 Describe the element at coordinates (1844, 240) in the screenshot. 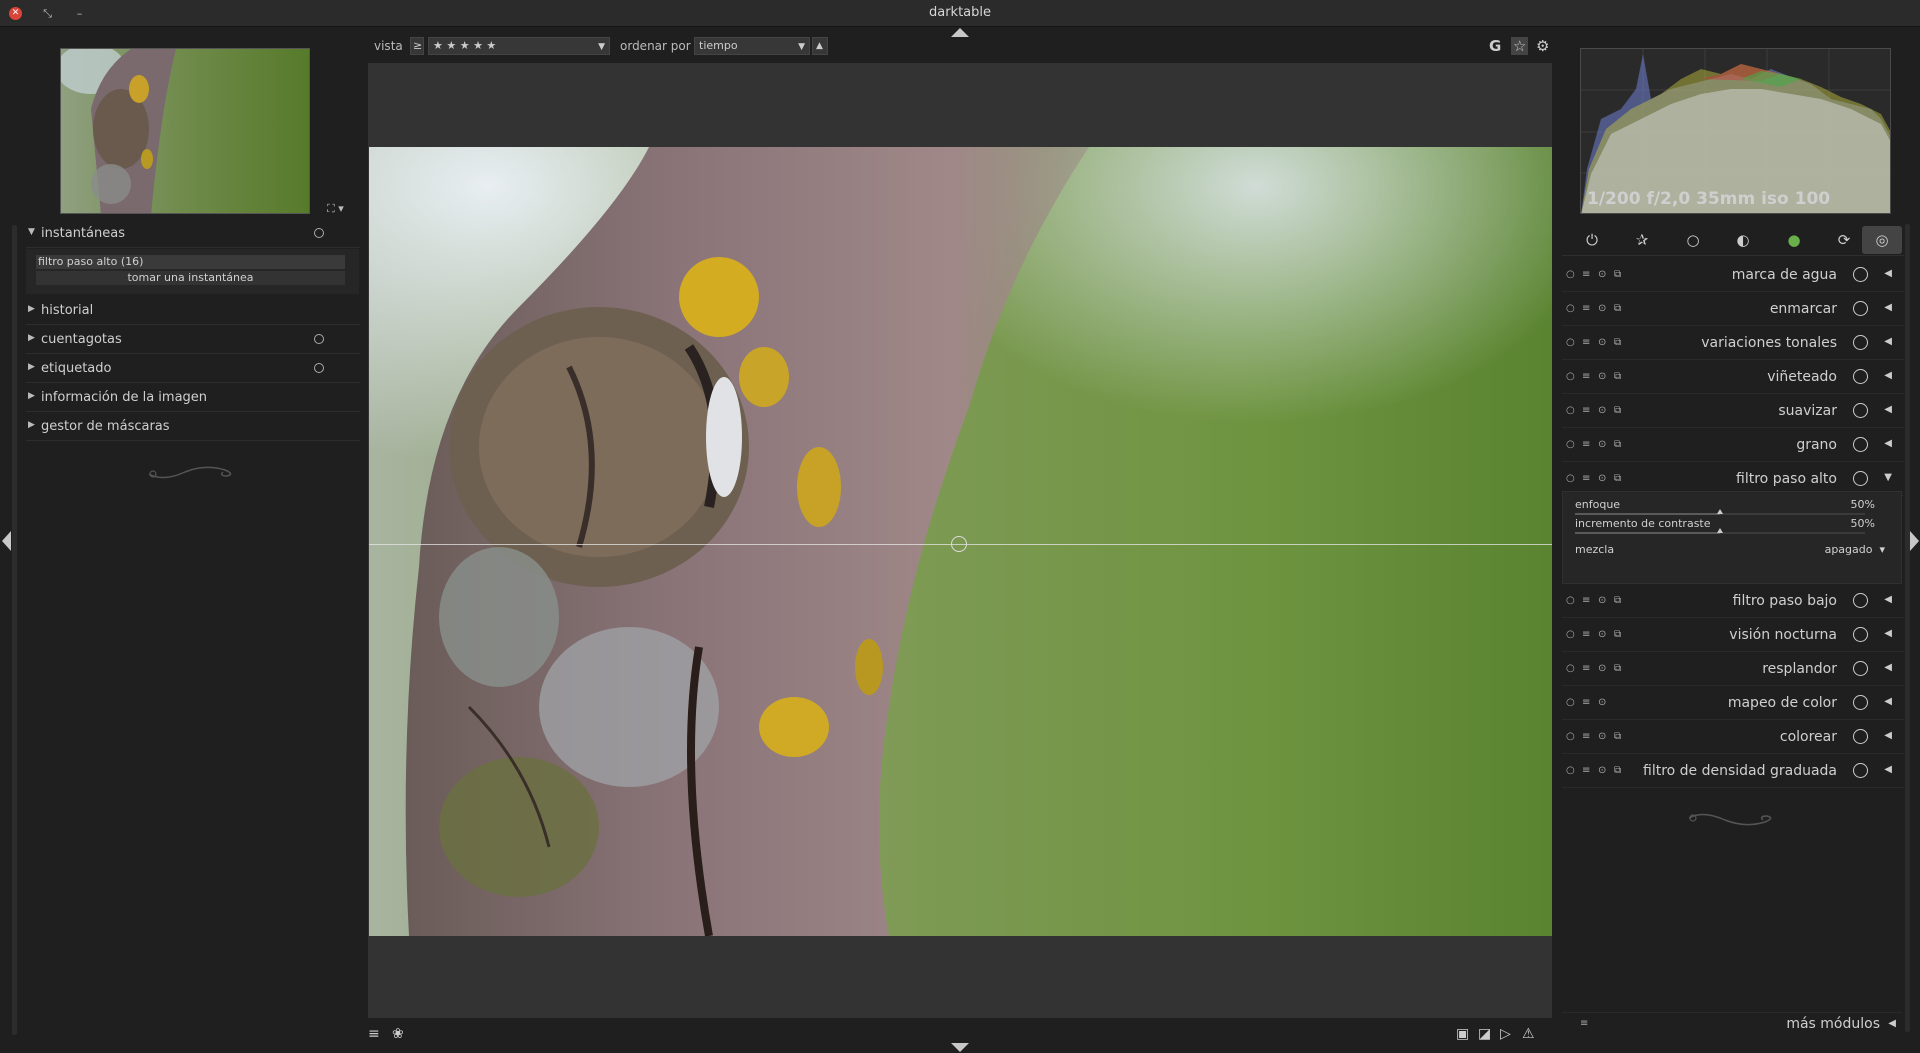

I see `group-correct-icon: ⟳` at that location.